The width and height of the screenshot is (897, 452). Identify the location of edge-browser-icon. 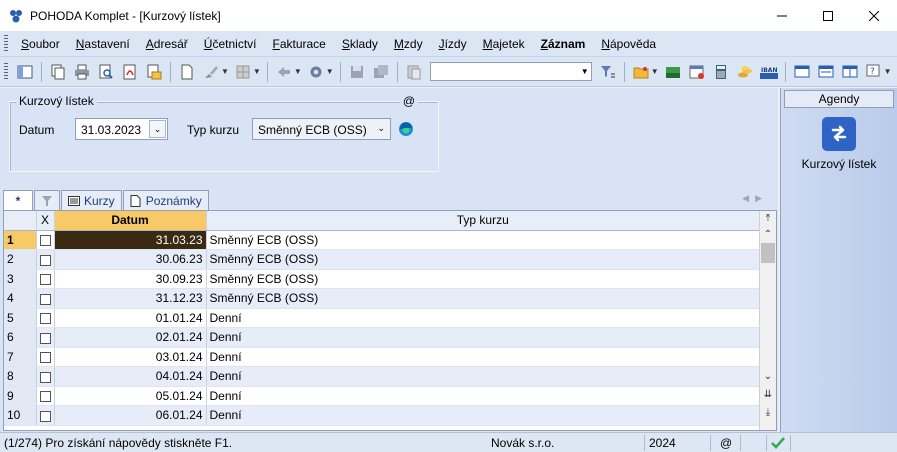
(406, 129).